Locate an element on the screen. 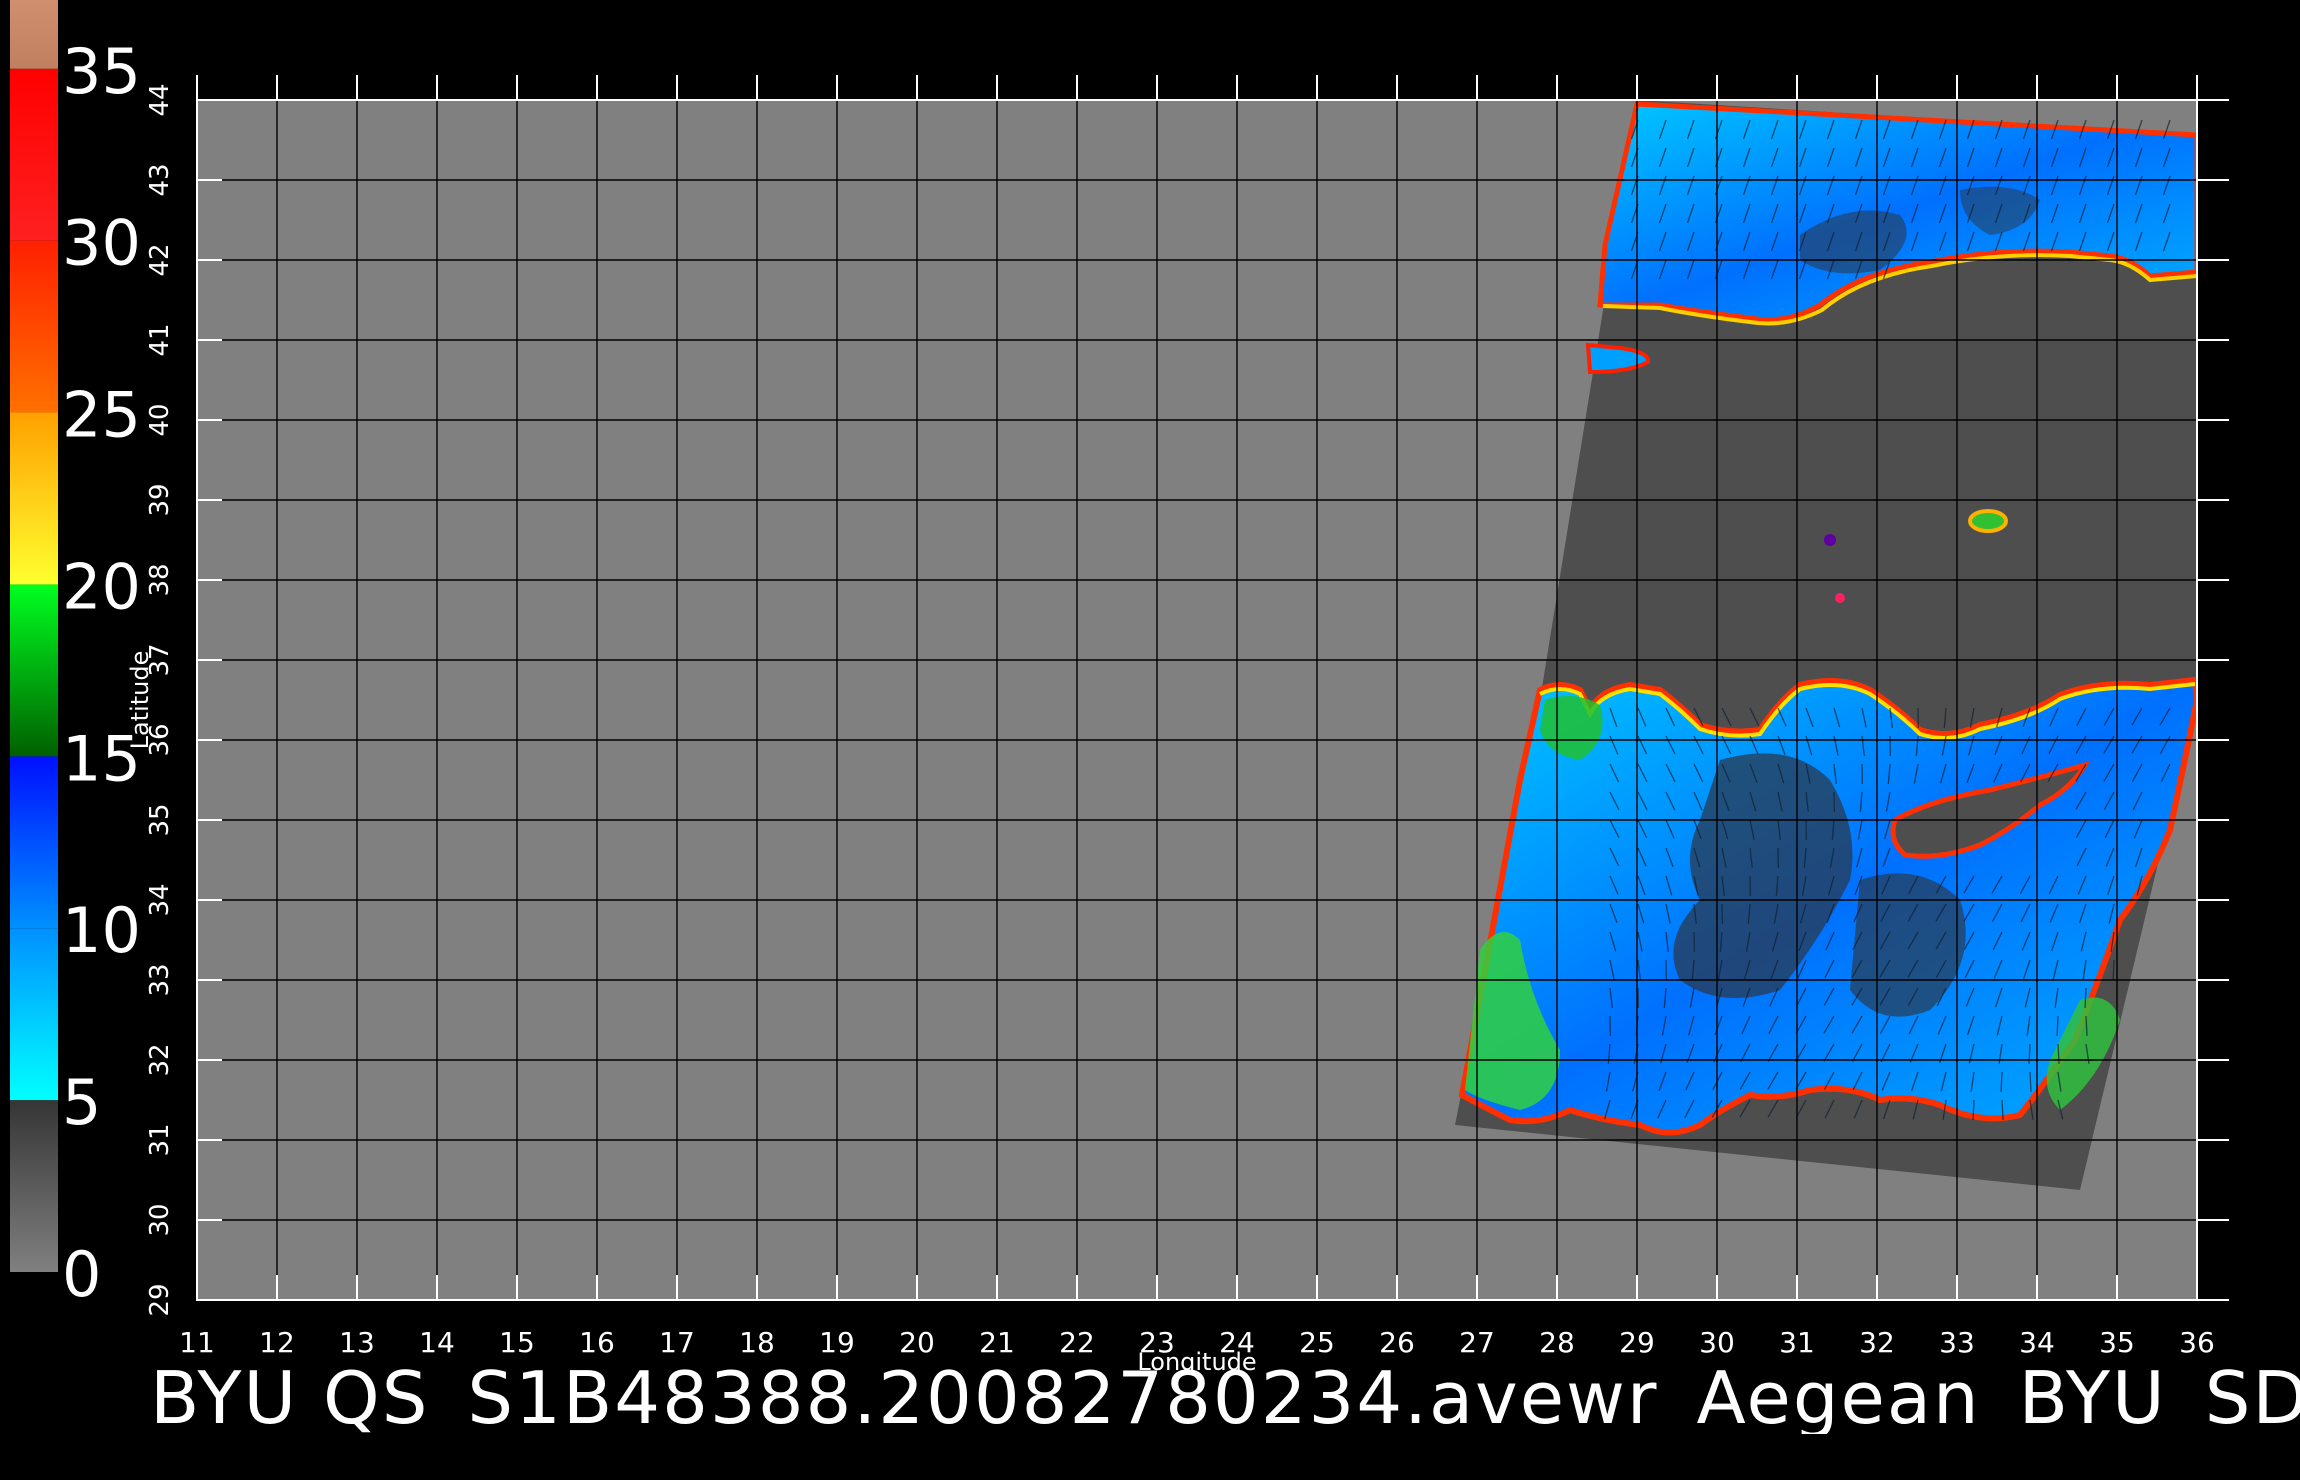 This screenshot has width=2300, height=1480. colorbar-label: 20 is located at coordinates (101, 586).